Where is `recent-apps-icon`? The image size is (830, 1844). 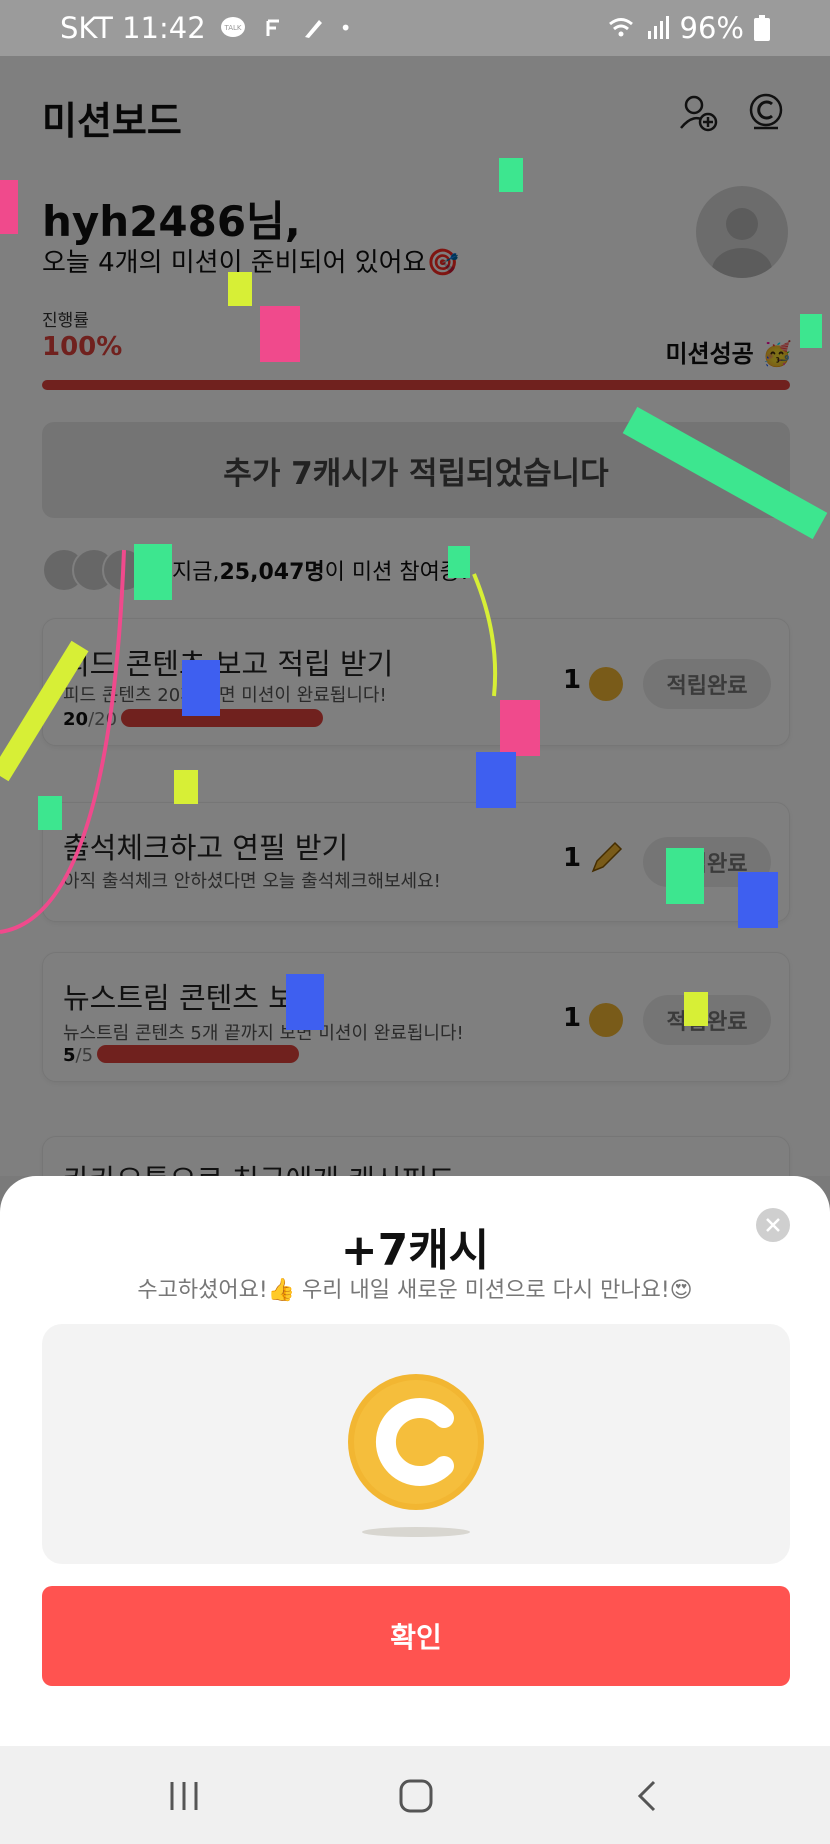
recent-apps-icon is located at coordinates (184, 1796).